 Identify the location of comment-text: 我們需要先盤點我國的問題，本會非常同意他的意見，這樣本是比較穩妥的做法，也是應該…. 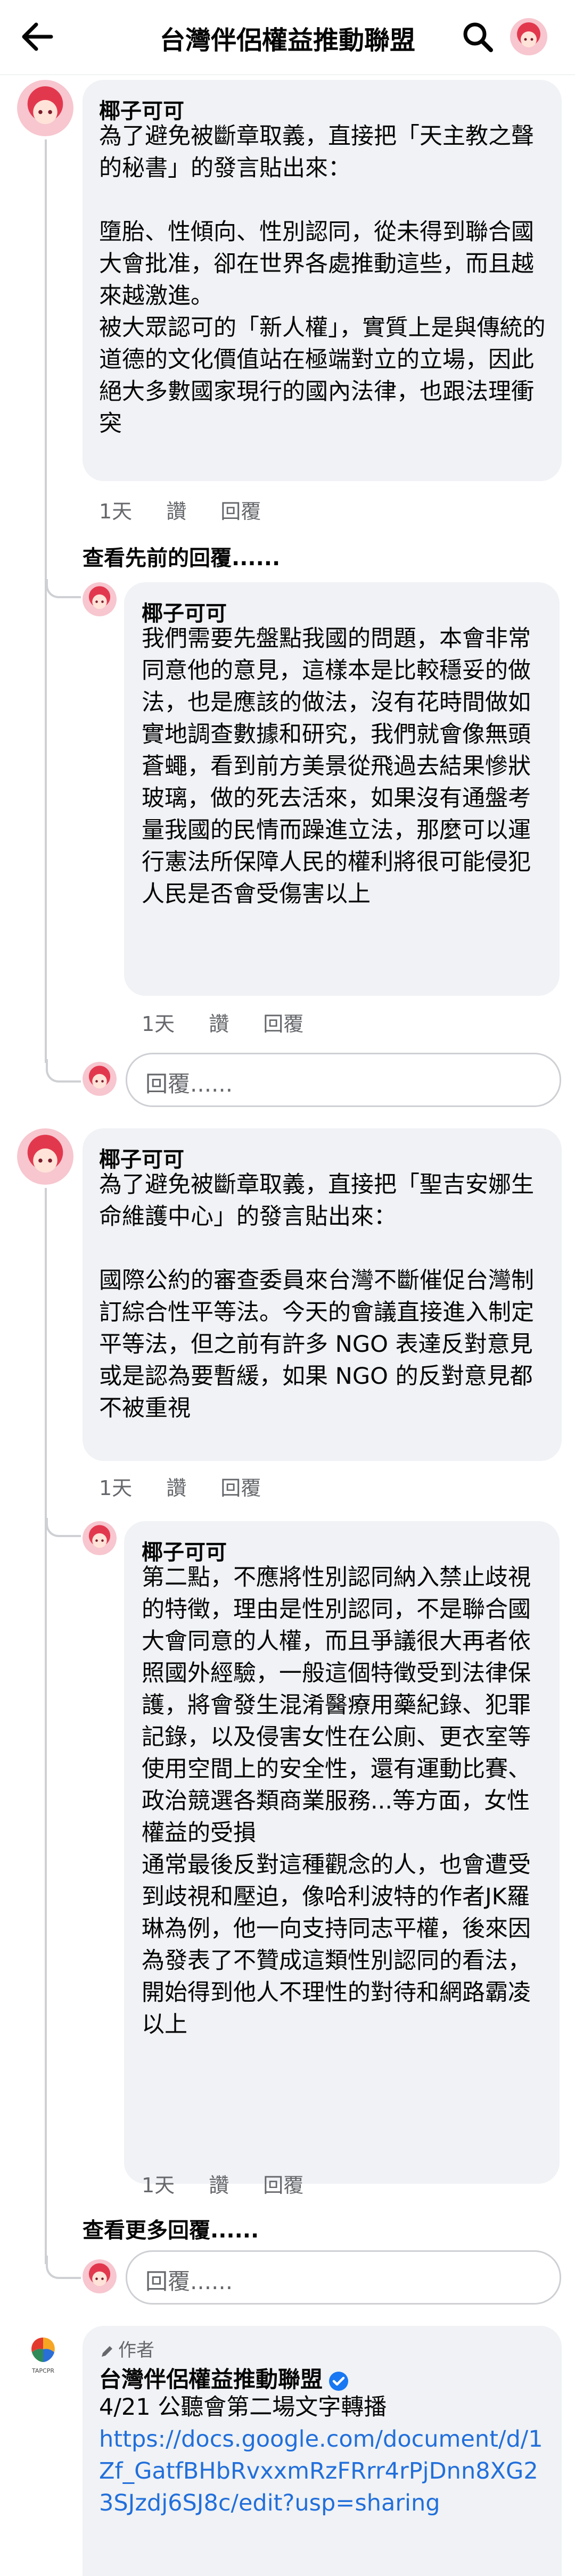
(345, 766).